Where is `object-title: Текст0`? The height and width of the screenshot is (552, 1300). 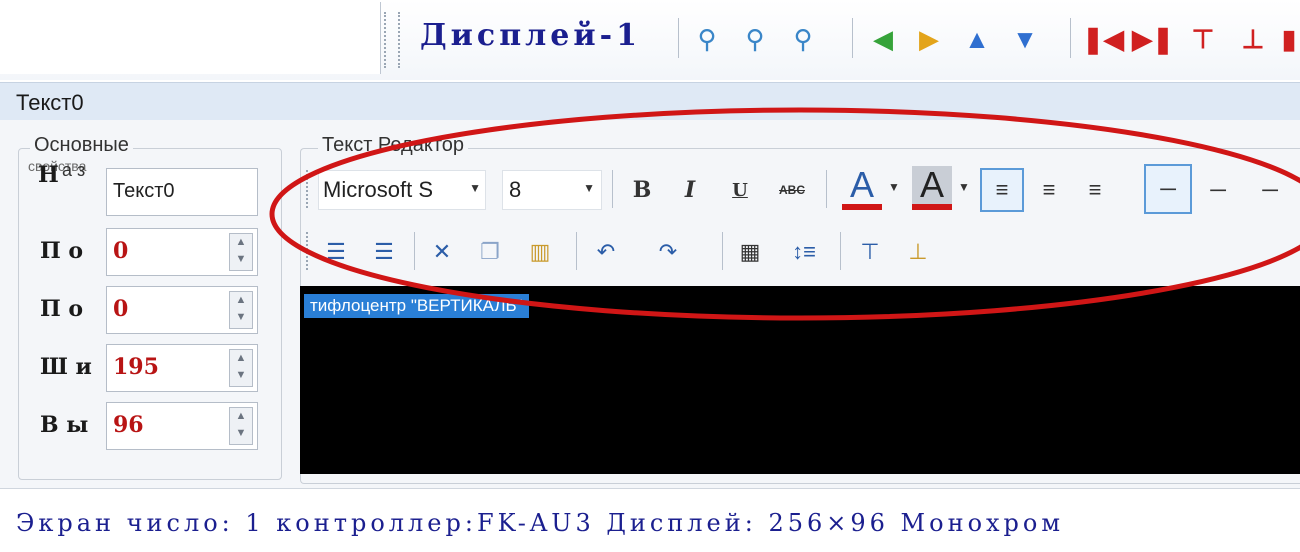
object-title: Текст0 is located at coordinates (50, 102).